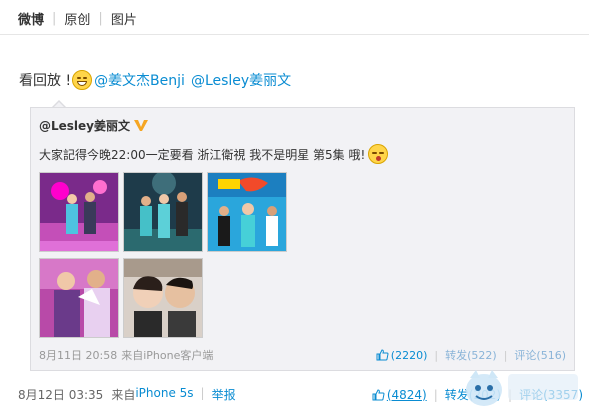 The image size is (589, 412). I want to click on repost-comment: 评论(516), so click(540, 355).